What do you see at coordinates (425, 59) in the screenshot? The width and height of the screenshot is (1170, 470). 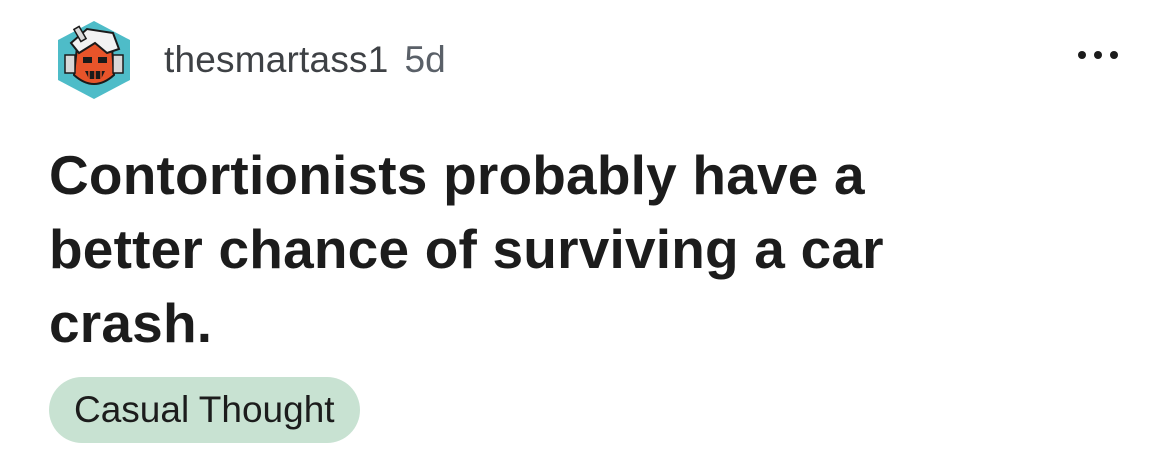 I see `post-age: 5d` at bounding box center [425, 59].